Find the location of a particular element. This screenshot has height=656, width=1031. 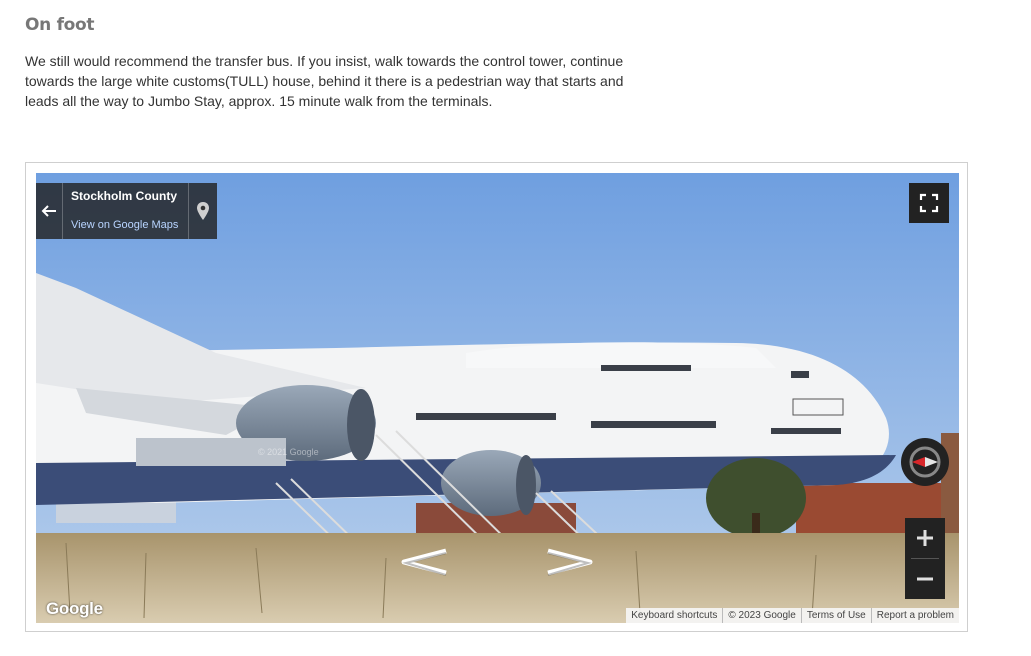

fullscreen-button is located at coordinates (929, 203).